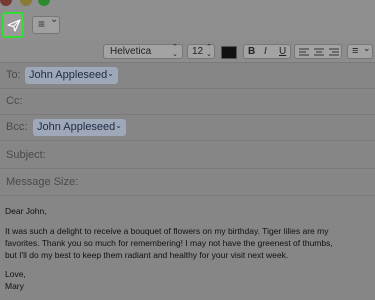 The image size is (375, 300). I want to click on alignment-button-group, so click(318, 51).